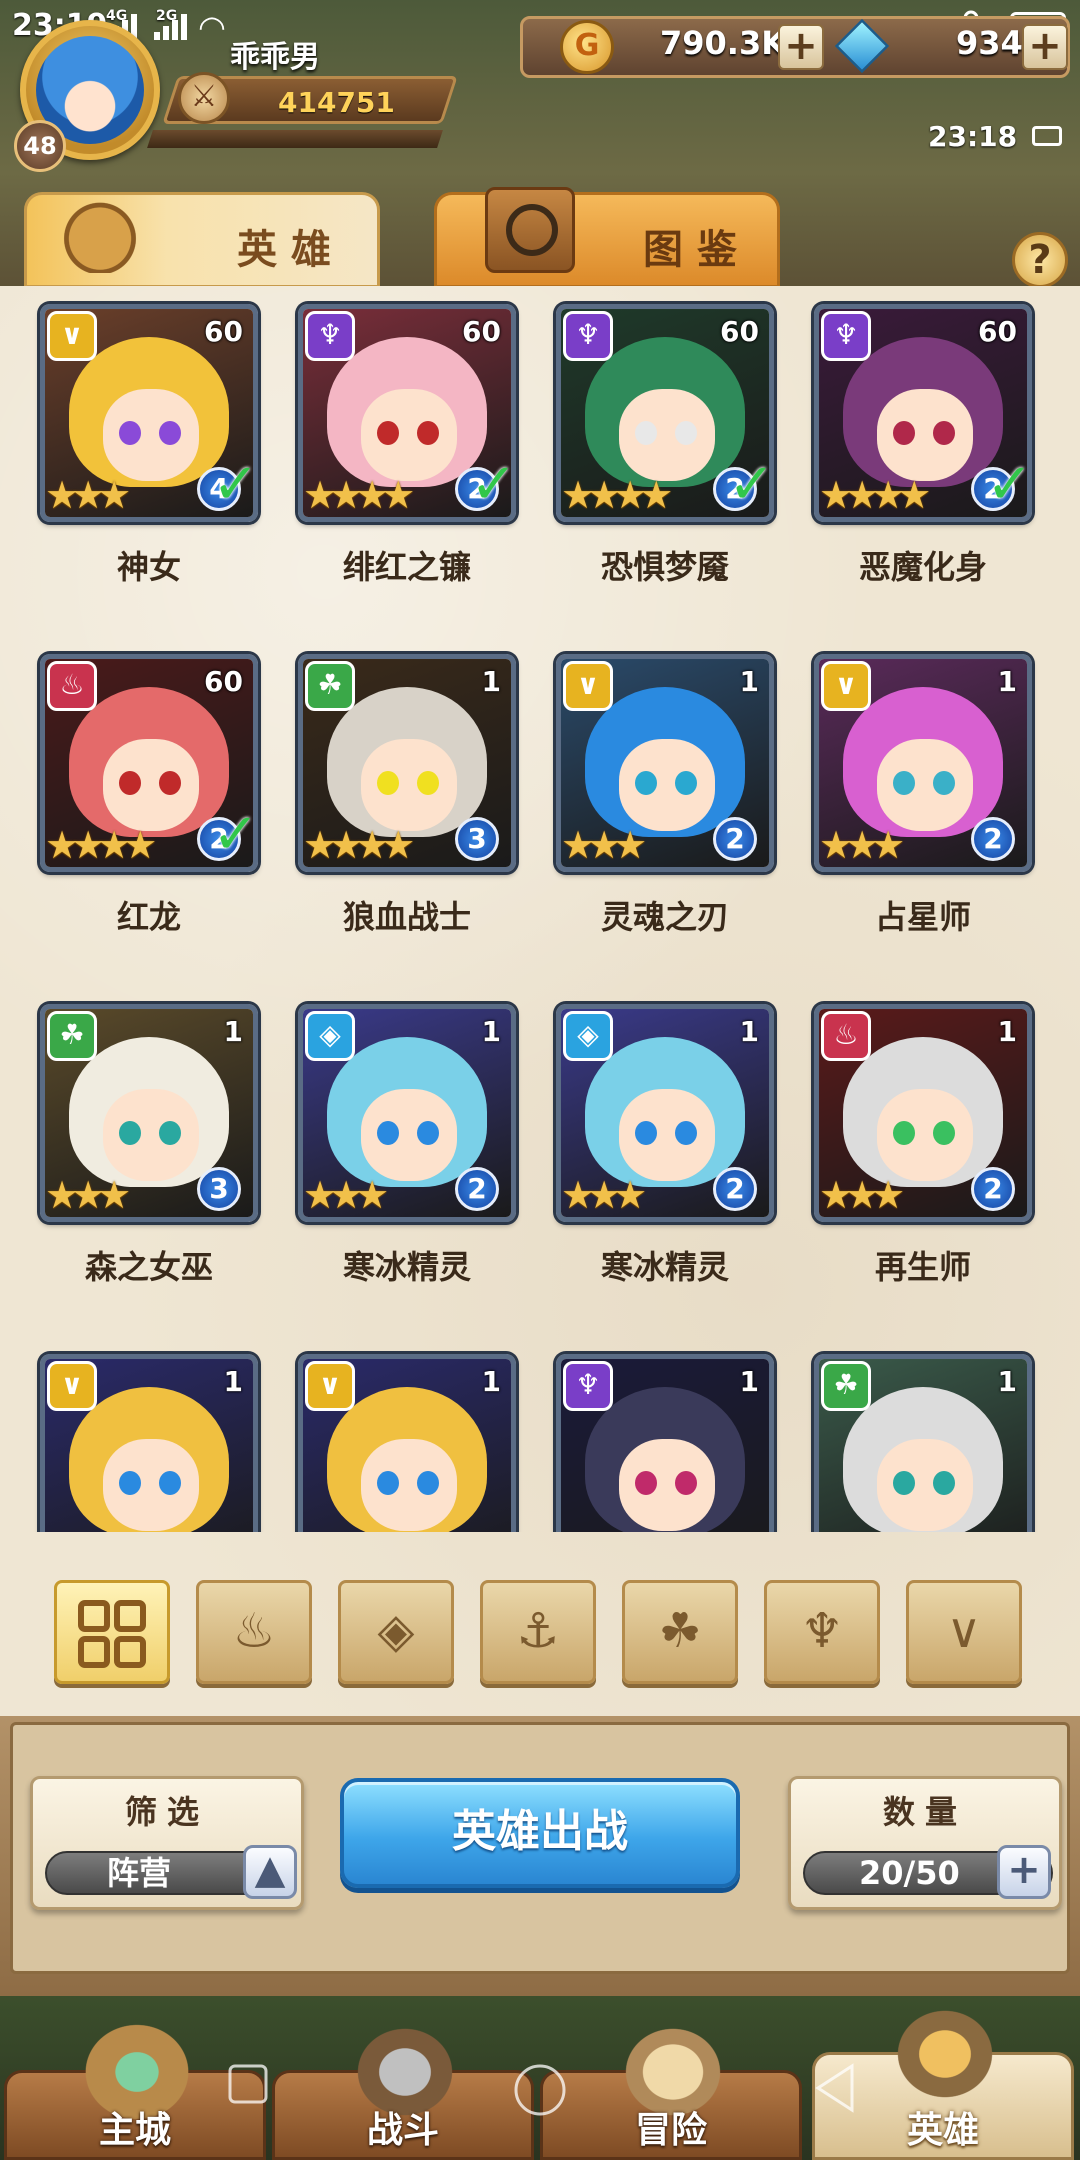 This screenshot has width=1080, height=2160. What do you see at coordinates (607, 237) in the screenshot?
I see `tab-codex: 图鉴` at bounding box center [607, 237].